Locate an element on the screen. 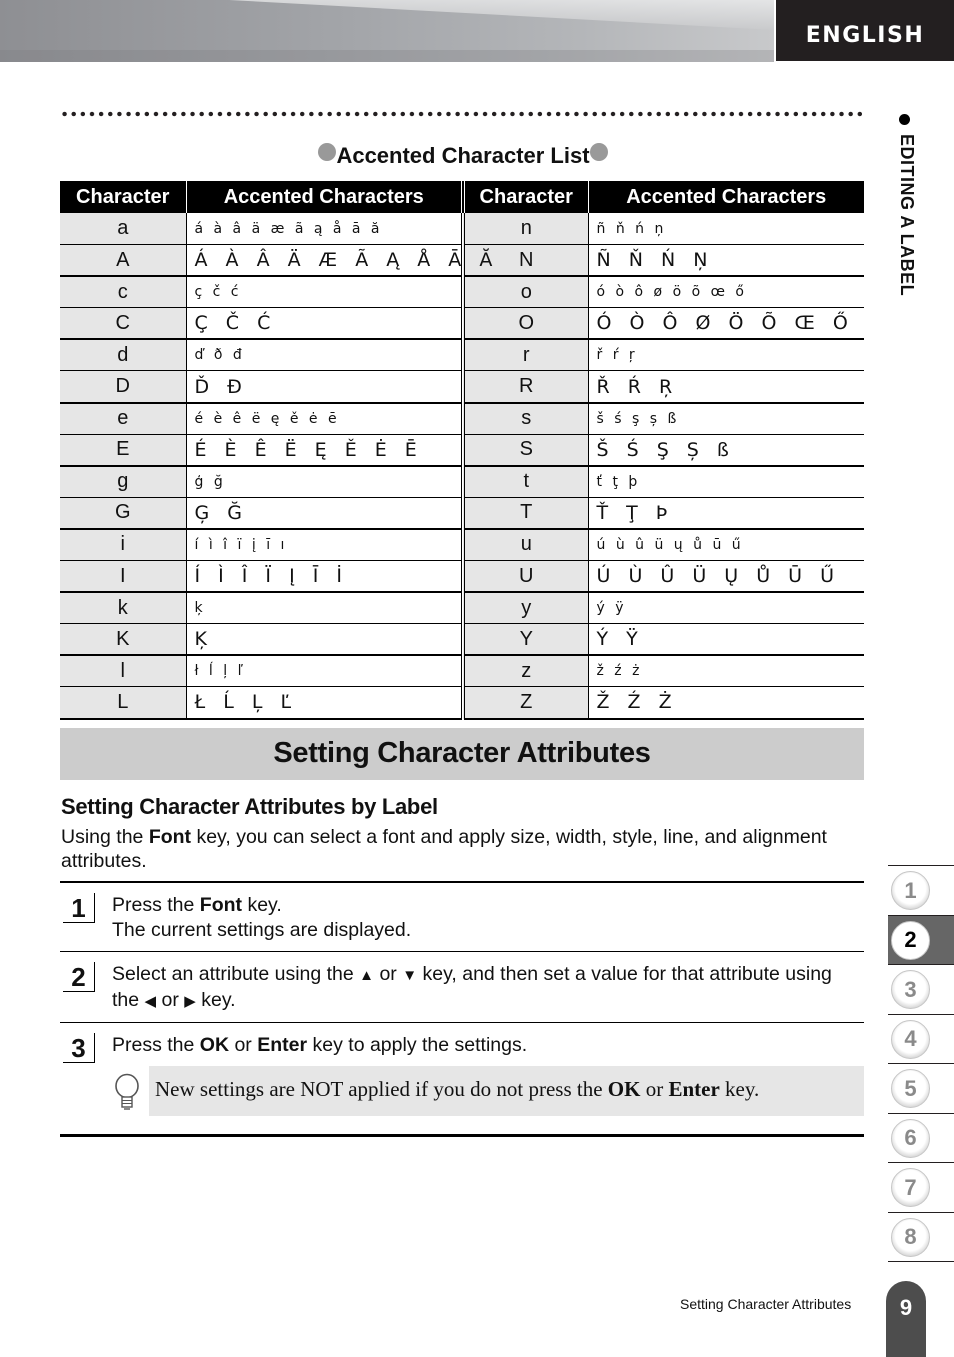 The height and width of the screenshot is (1357, 954). accented-characters: é è ê ë ę ě ė ē is located at coordinates (325, 418).